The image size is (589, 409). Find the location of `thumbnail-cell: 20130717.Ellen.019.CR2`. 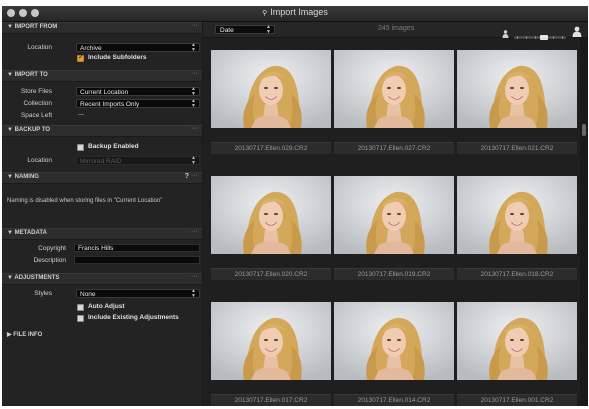

thumbnail-cell: 20130717.Ellen.019.CR2 is located at coordinates (394, 232).